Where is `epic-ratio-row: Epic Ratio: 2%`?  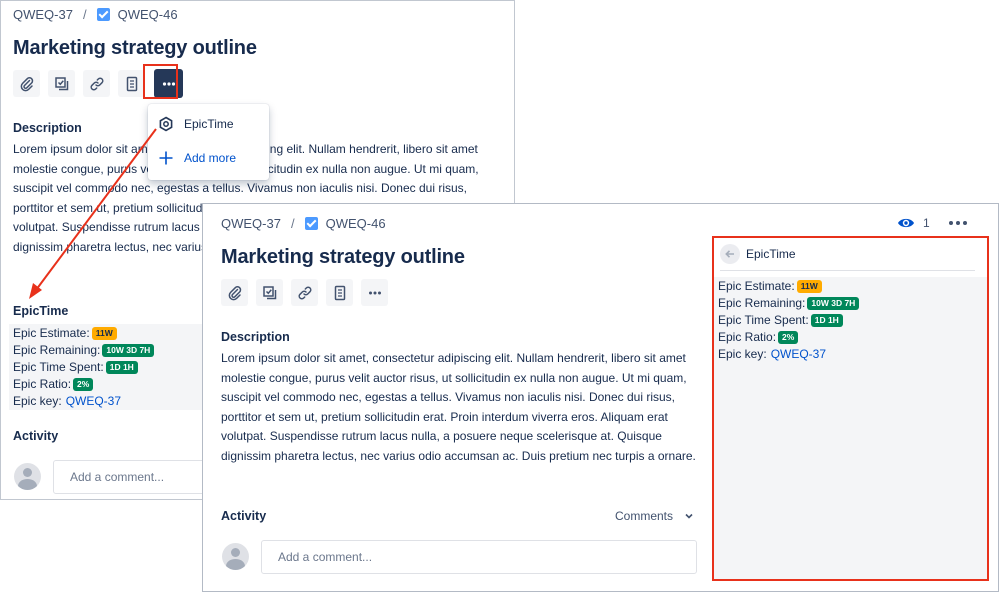 epic-ratio-row: Epic Ratio: 2% is located at coordinates (843, 337).